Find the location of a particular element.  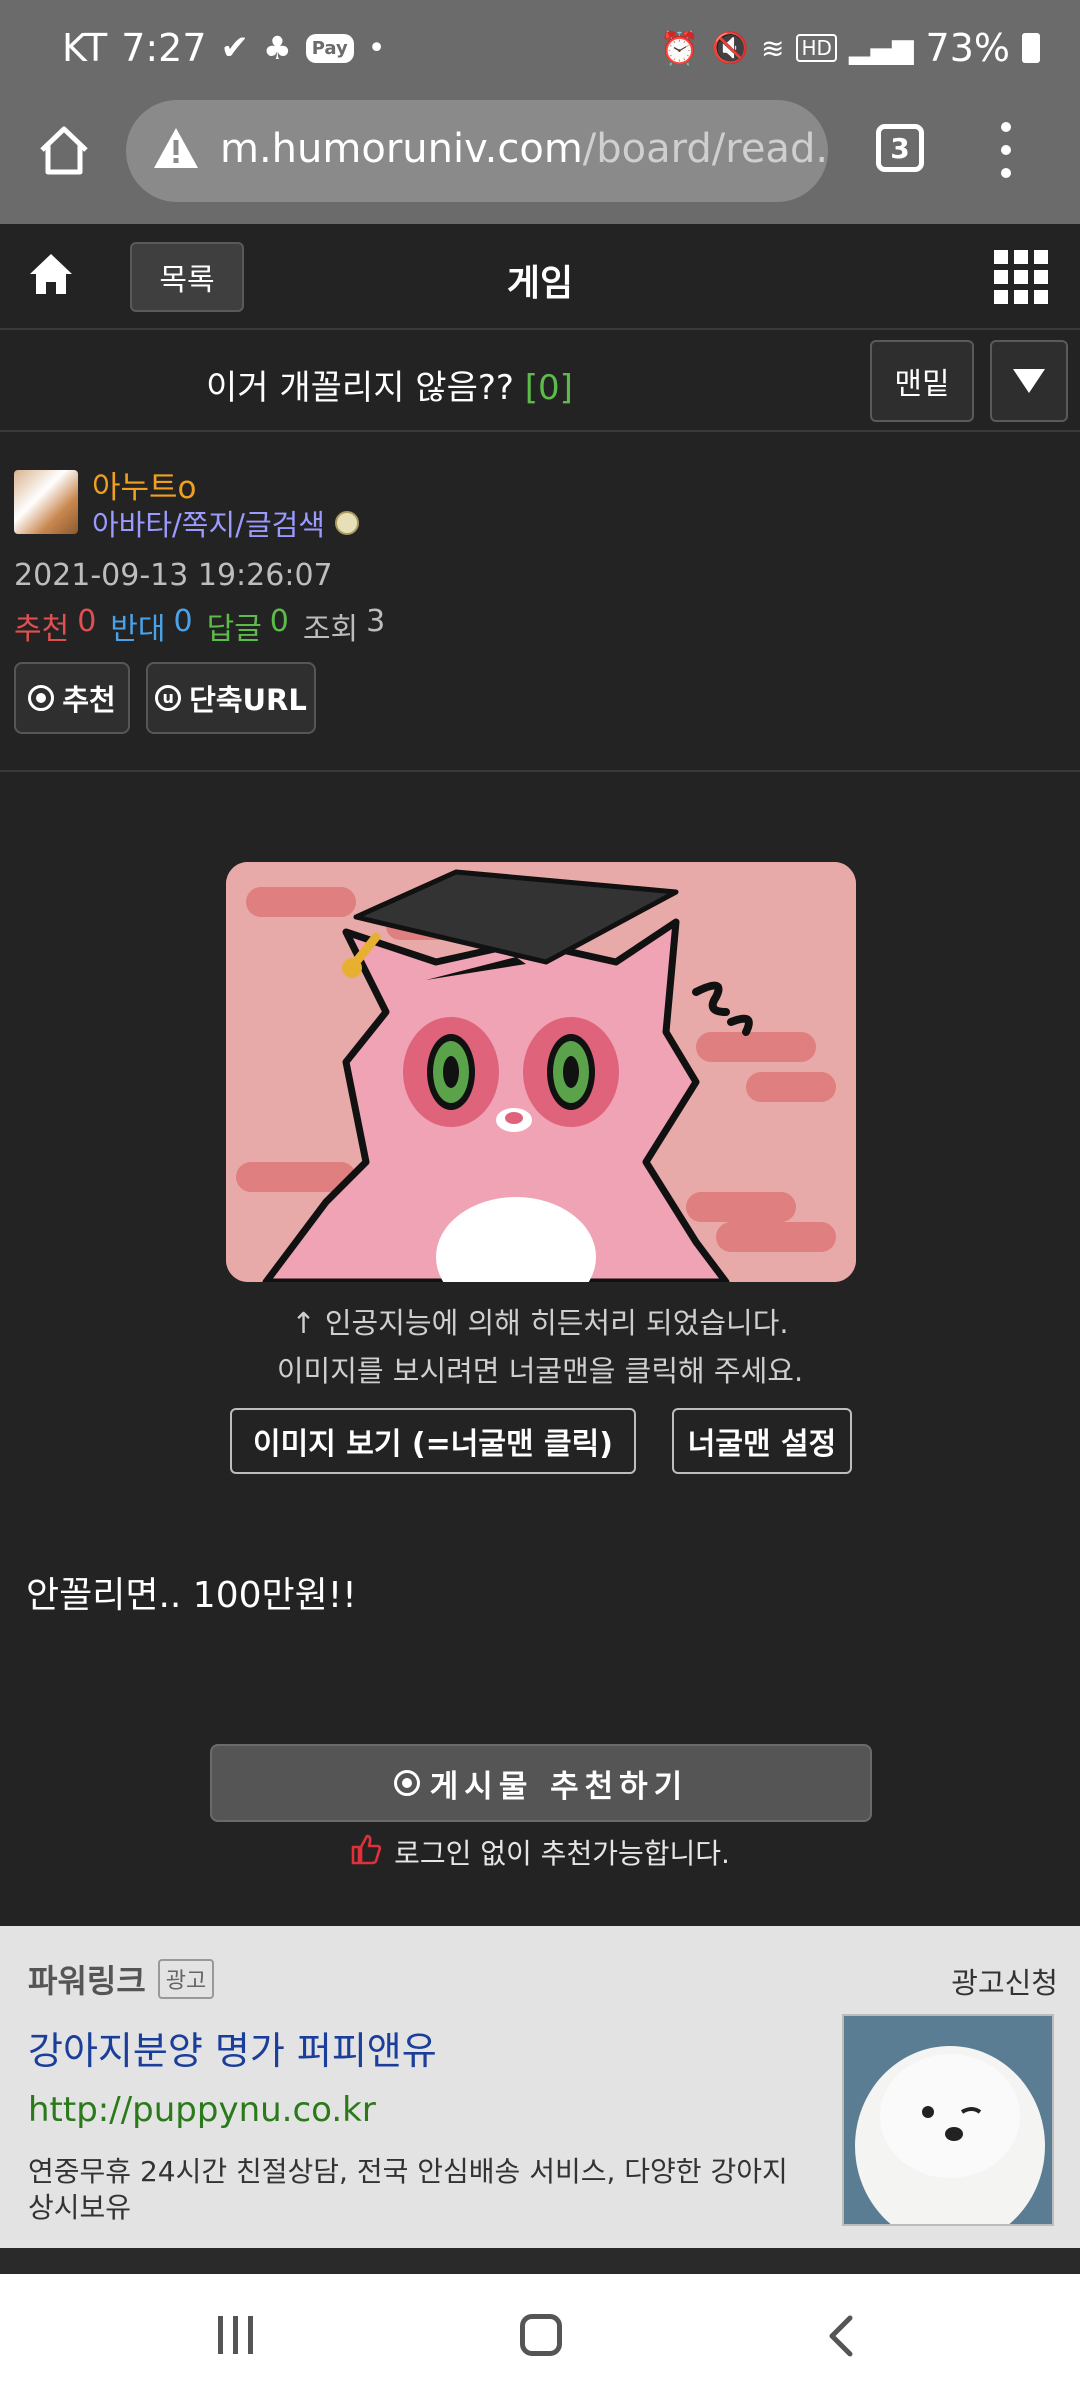

tab-count-icon: 3 is located at coordinates (900, 148).